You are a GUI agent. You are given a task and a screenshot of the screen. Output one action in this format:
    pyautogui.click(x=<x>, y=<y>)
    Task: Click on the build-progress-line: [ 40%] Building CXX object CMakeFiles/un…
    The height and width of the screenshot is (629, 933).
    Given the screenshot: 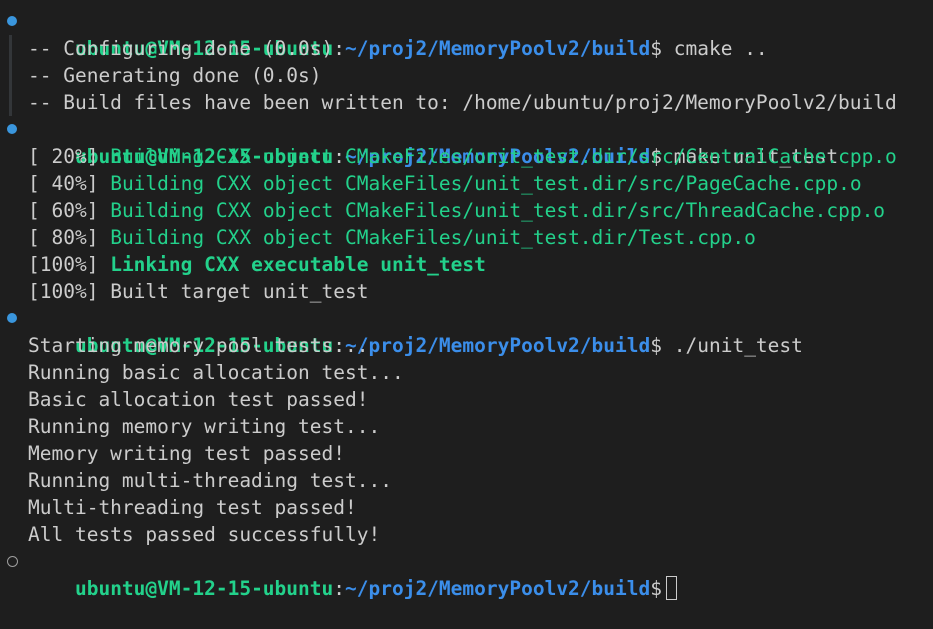 What is the action you would take?
    pyautogui.click(x=466, y=183)
    